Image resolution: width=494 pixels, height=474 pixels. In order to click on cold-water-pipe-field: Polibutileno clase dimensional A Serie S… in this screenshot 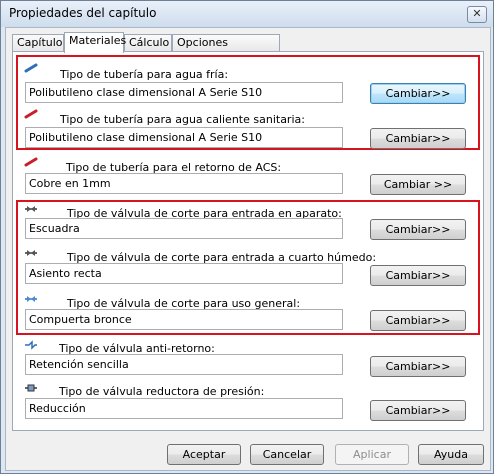, I will do `click(184, 92)`.